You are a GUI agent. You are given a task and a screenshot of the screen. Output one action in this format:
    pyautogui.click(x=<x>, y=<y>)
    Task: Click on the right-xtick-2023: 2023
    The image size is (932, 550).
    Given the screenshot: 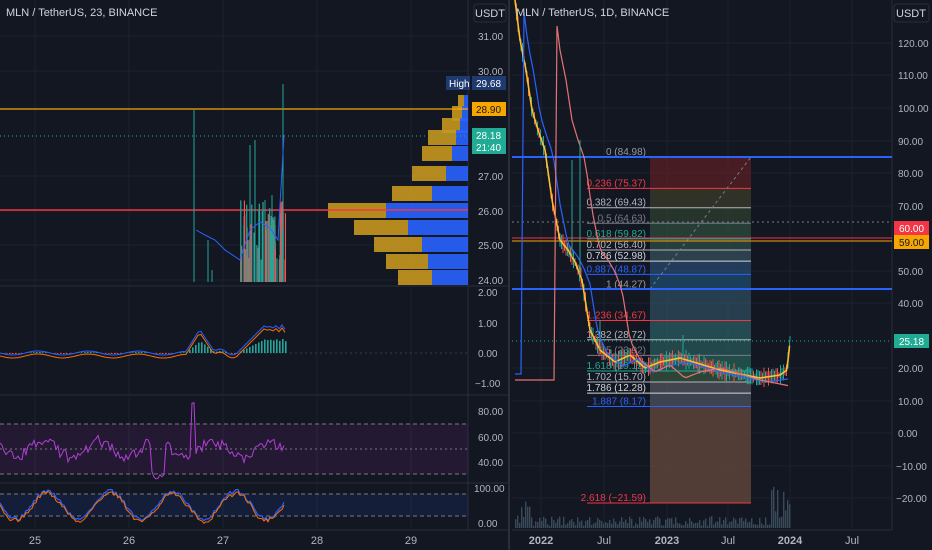 What is the action you would take?
    pyautogui.click(x=667, y=541)
    